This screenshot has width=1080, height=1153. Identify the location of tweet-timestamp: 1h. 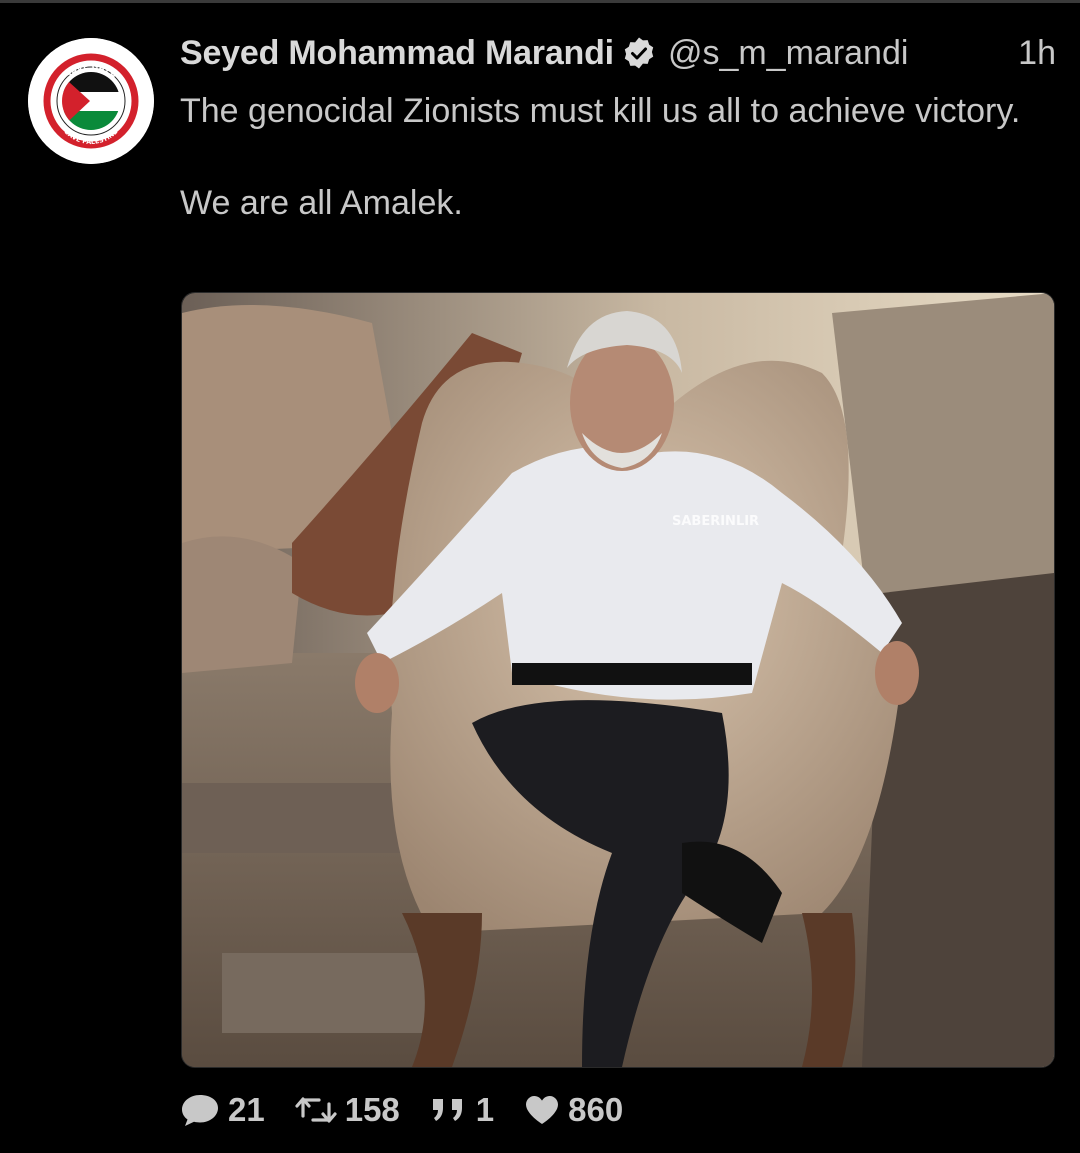
(1037, 53).